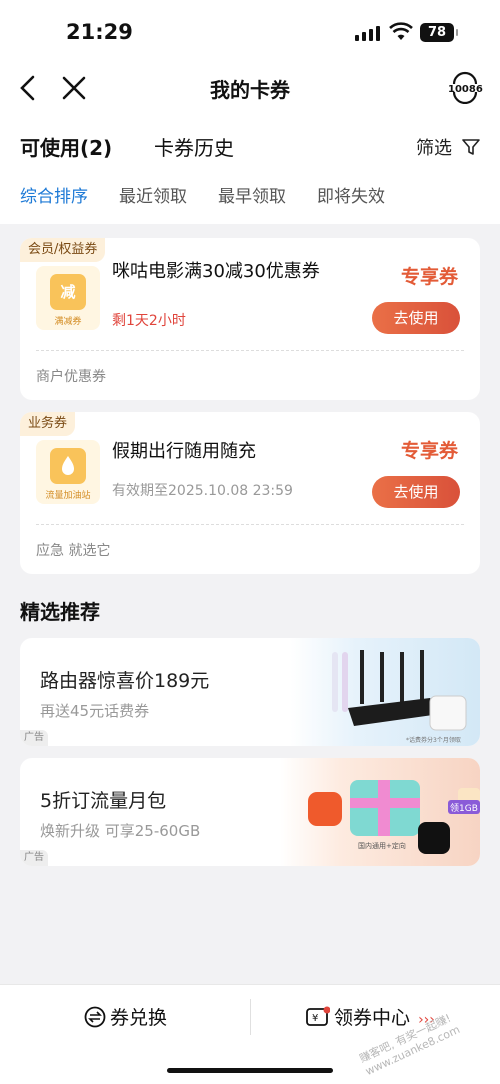  I want to click on exchange-button: 券兑换, so click(125, 1016).